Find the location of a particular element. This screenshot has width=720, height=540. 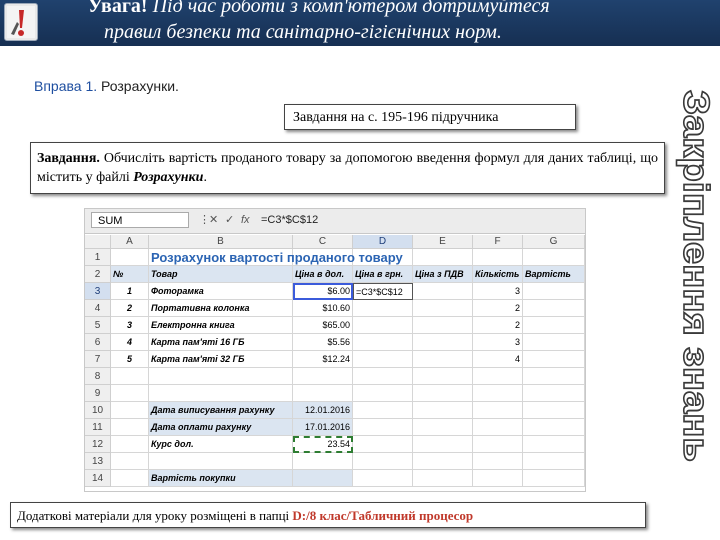

formula-input: =C3*$C$12 is located at coordinates (289, 220).